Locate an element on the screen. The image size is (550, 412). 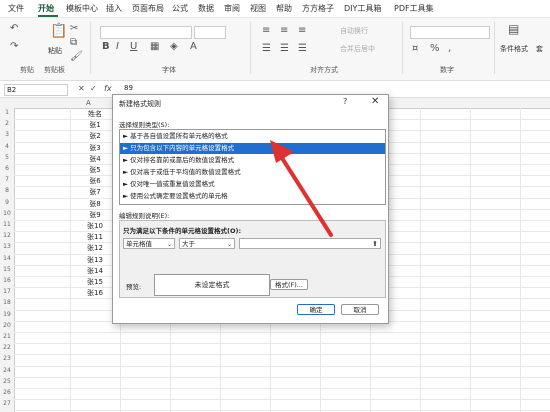
align-left-icon: ☰ is located at coordinates (266, 49).